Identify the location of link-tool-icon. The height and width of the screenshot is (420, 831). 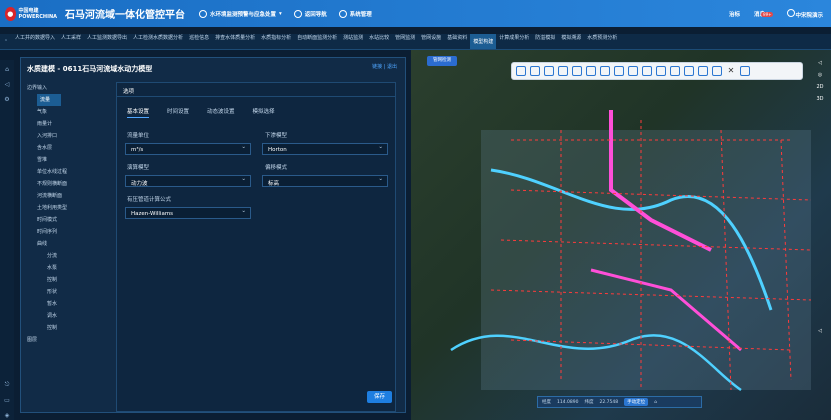
(647, 71).